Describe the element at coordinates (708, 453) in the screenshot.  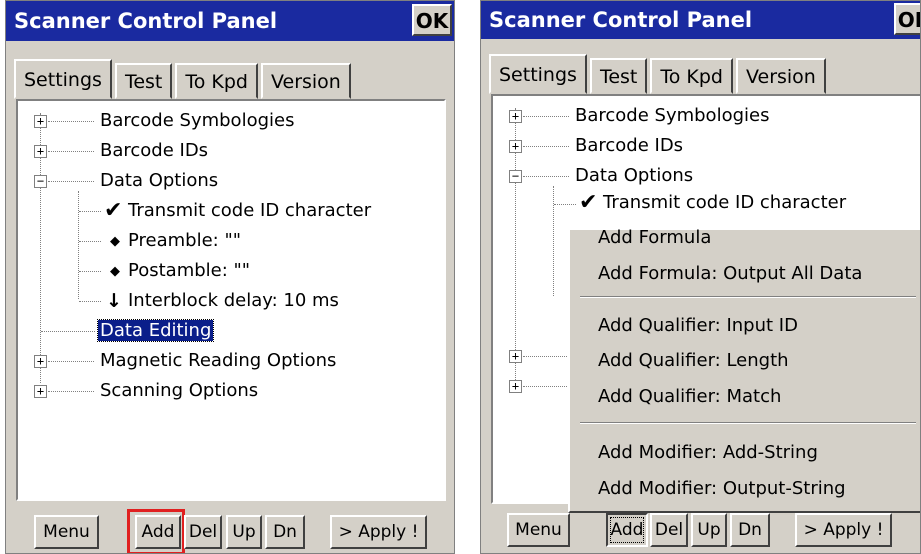
I see `menu-item-add-modifier-add-string: Add Modifier: Add-String` at that location.